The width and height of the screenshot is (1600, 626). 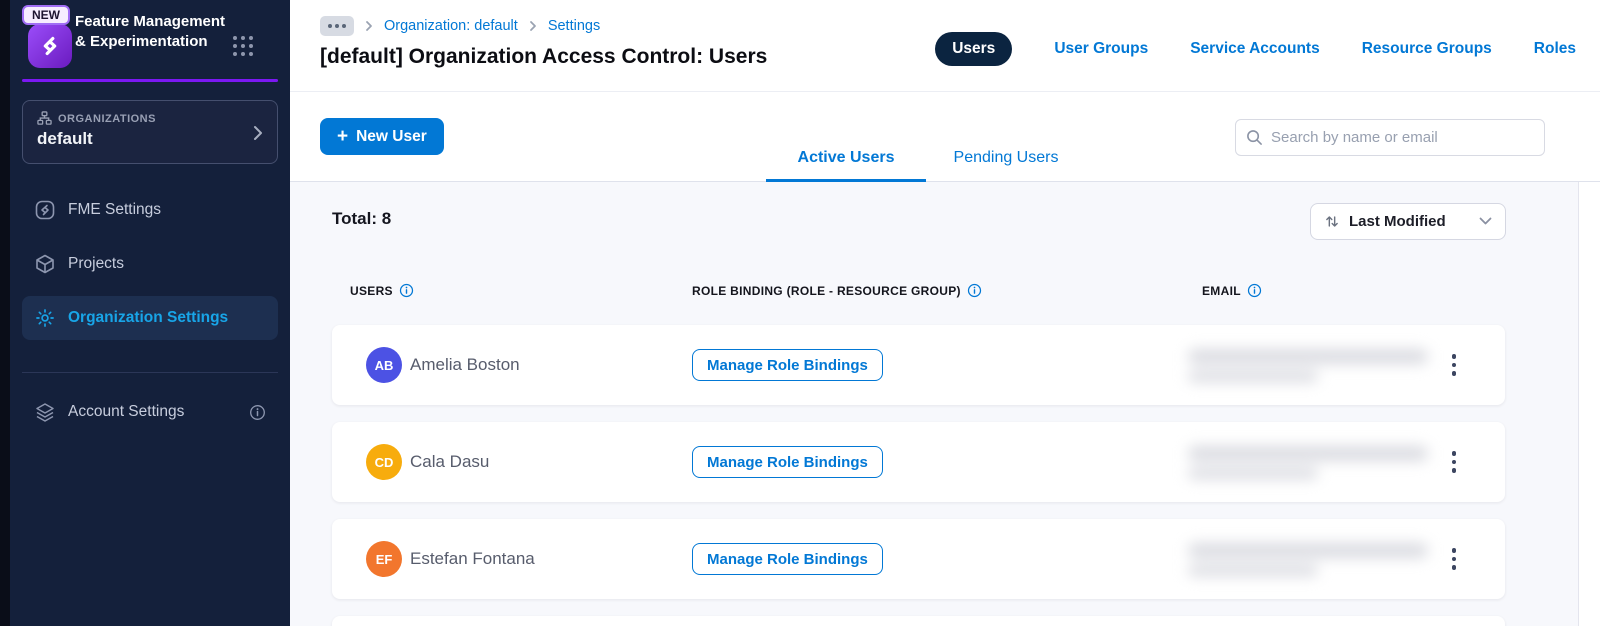 What do you see at coordinates (362, 218) in the screenshot?
I see `total-count: Total: 8` at bounding box center [362, 218].